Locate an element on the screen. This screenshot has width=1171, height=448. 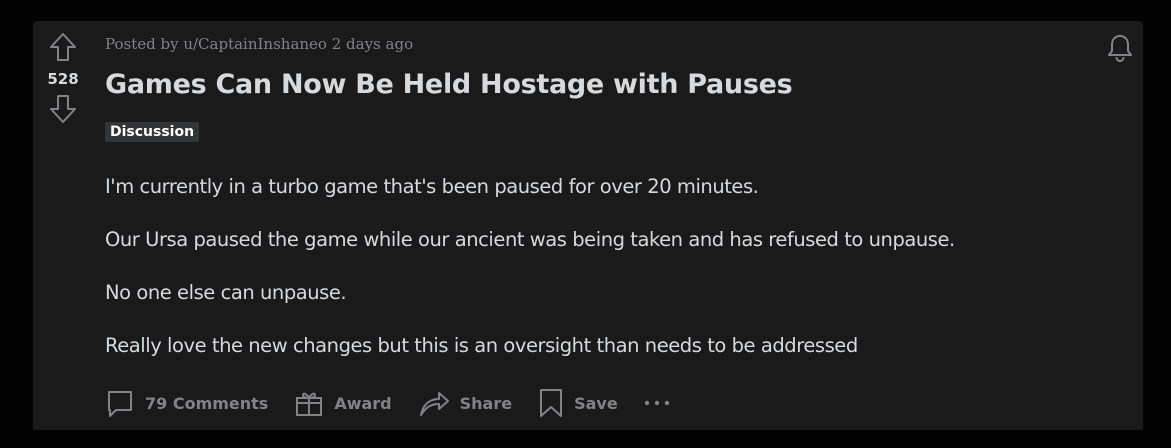
comments-label: 79 Comments is located at coordinates (207, 403).